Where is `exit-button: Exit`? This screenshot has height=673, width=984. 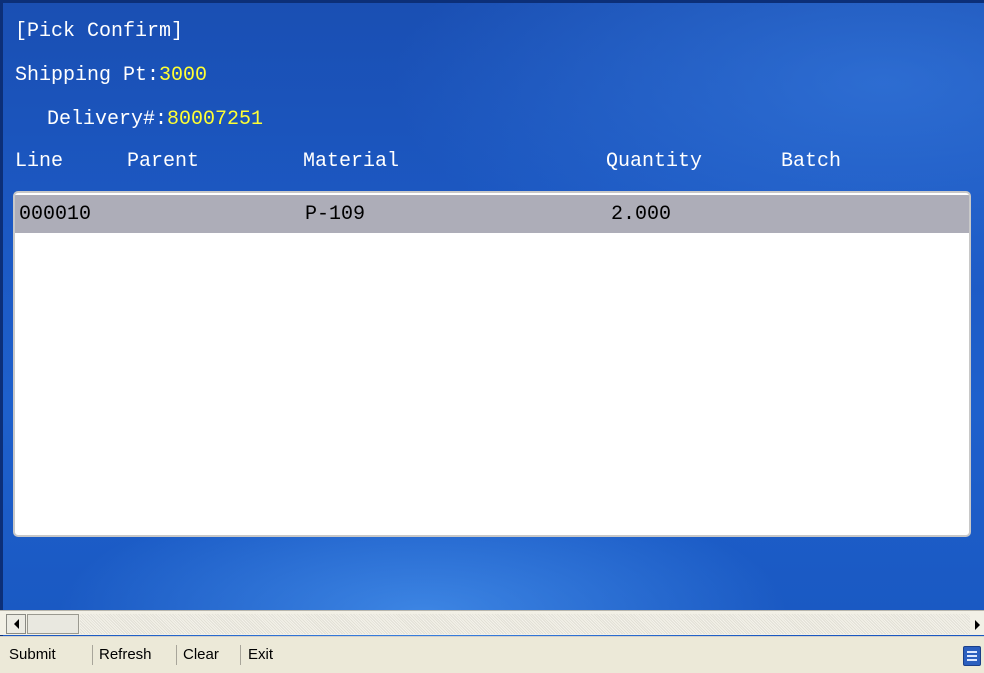
exit-button: Exit is located at coordinates (260, 654).